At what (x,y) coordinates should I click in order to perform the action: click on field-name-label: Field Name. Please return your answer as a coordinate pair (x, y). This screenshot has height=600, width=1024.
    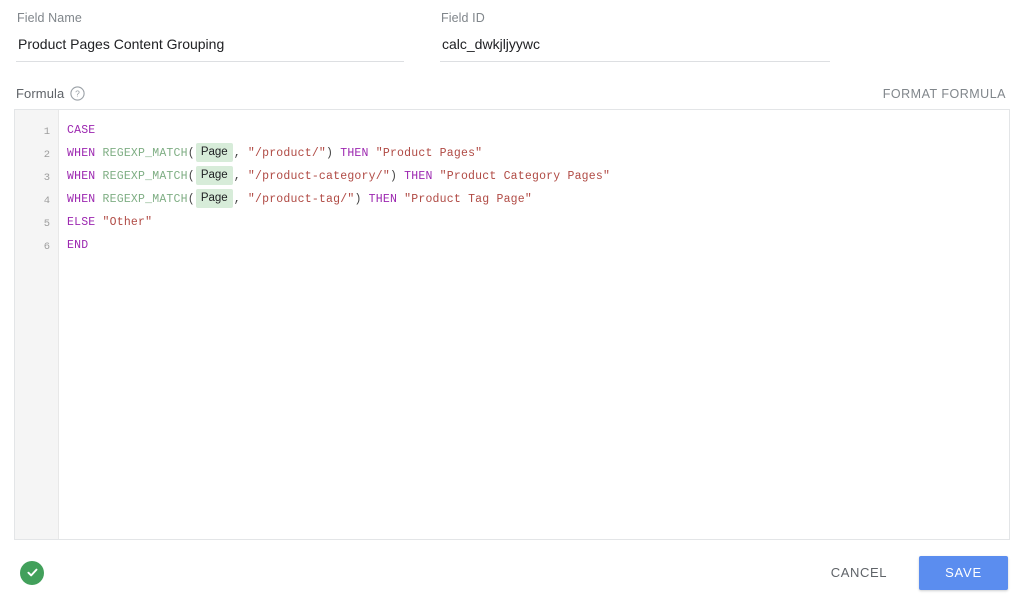
    Looking at the image, I should click on (49, 18).